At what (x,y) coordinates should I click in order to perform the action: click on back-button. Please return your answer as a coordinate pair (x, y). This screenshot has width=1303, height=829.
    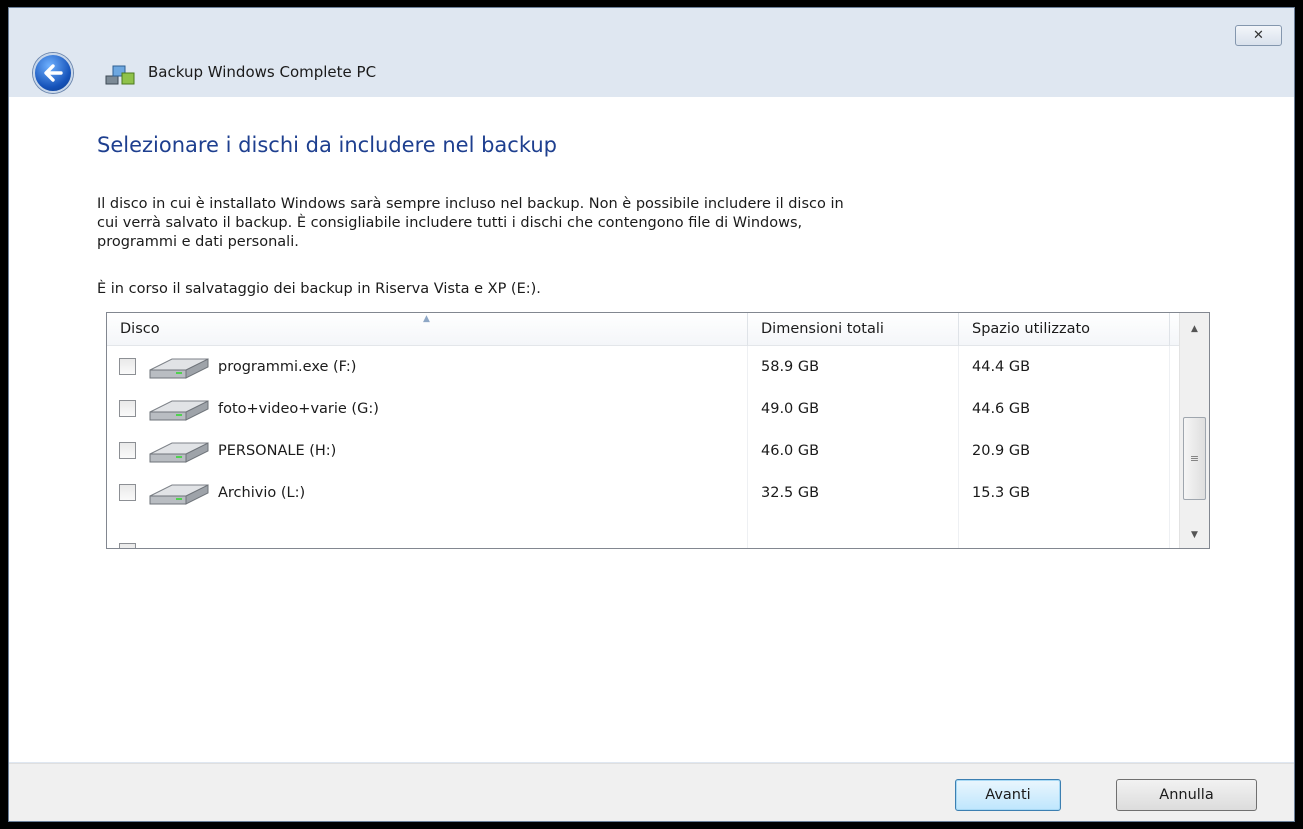
    Looking at the image, I should click on (53, 73).